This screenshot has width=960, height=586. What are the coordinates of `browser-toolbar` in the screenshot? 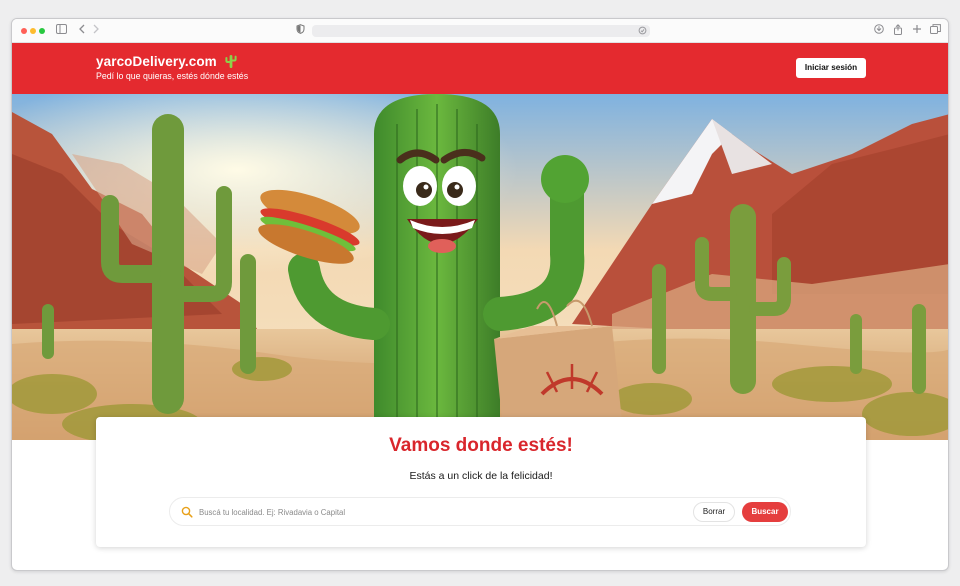 It's located at (480, 31).